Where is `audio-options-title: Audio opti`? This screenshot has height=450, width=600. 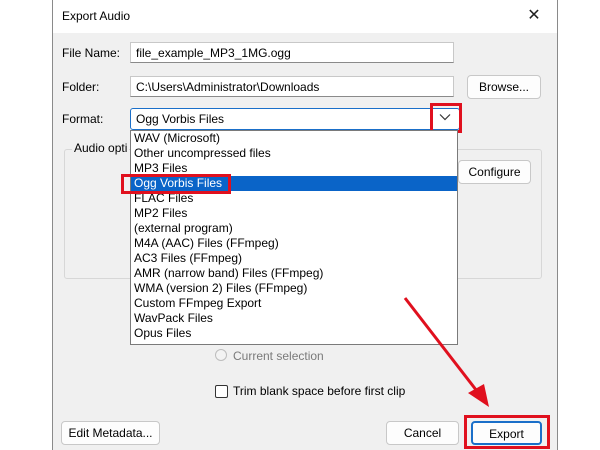
audio-options-title: Audio opti is located at coordinates (101, 148).